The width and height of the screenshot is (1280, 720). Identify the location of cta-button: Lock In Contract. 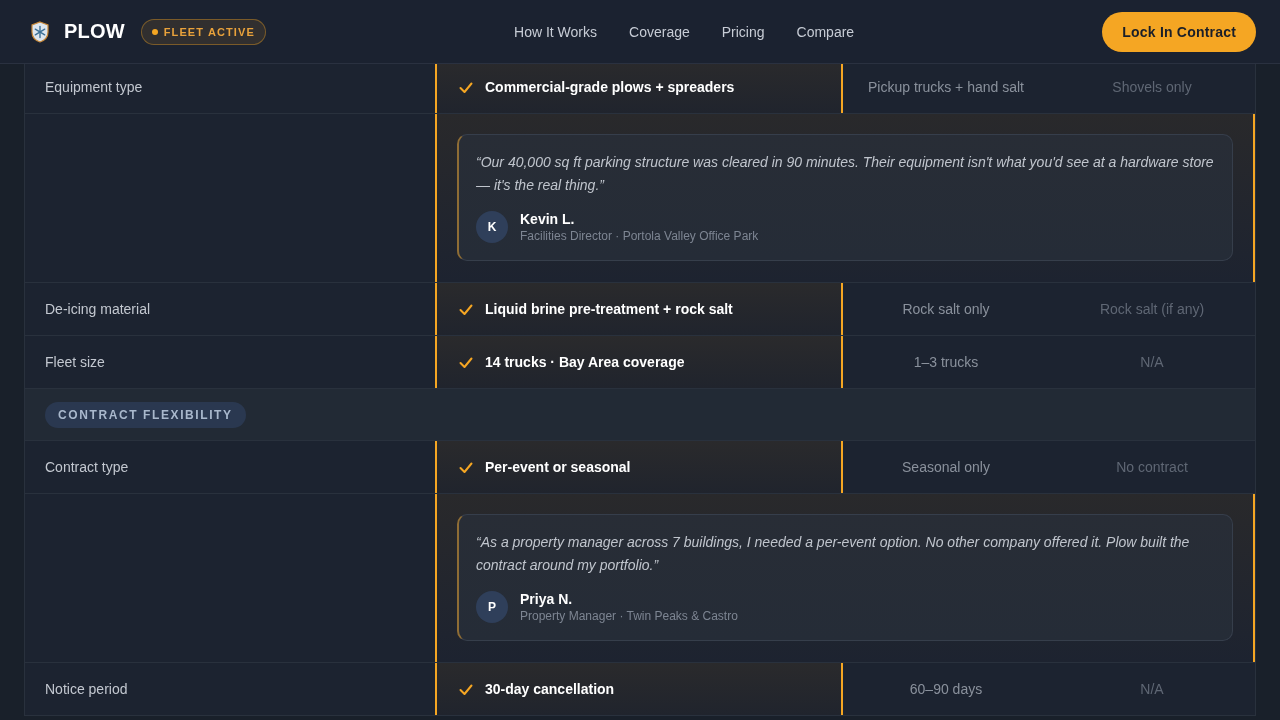
(1179, 31).